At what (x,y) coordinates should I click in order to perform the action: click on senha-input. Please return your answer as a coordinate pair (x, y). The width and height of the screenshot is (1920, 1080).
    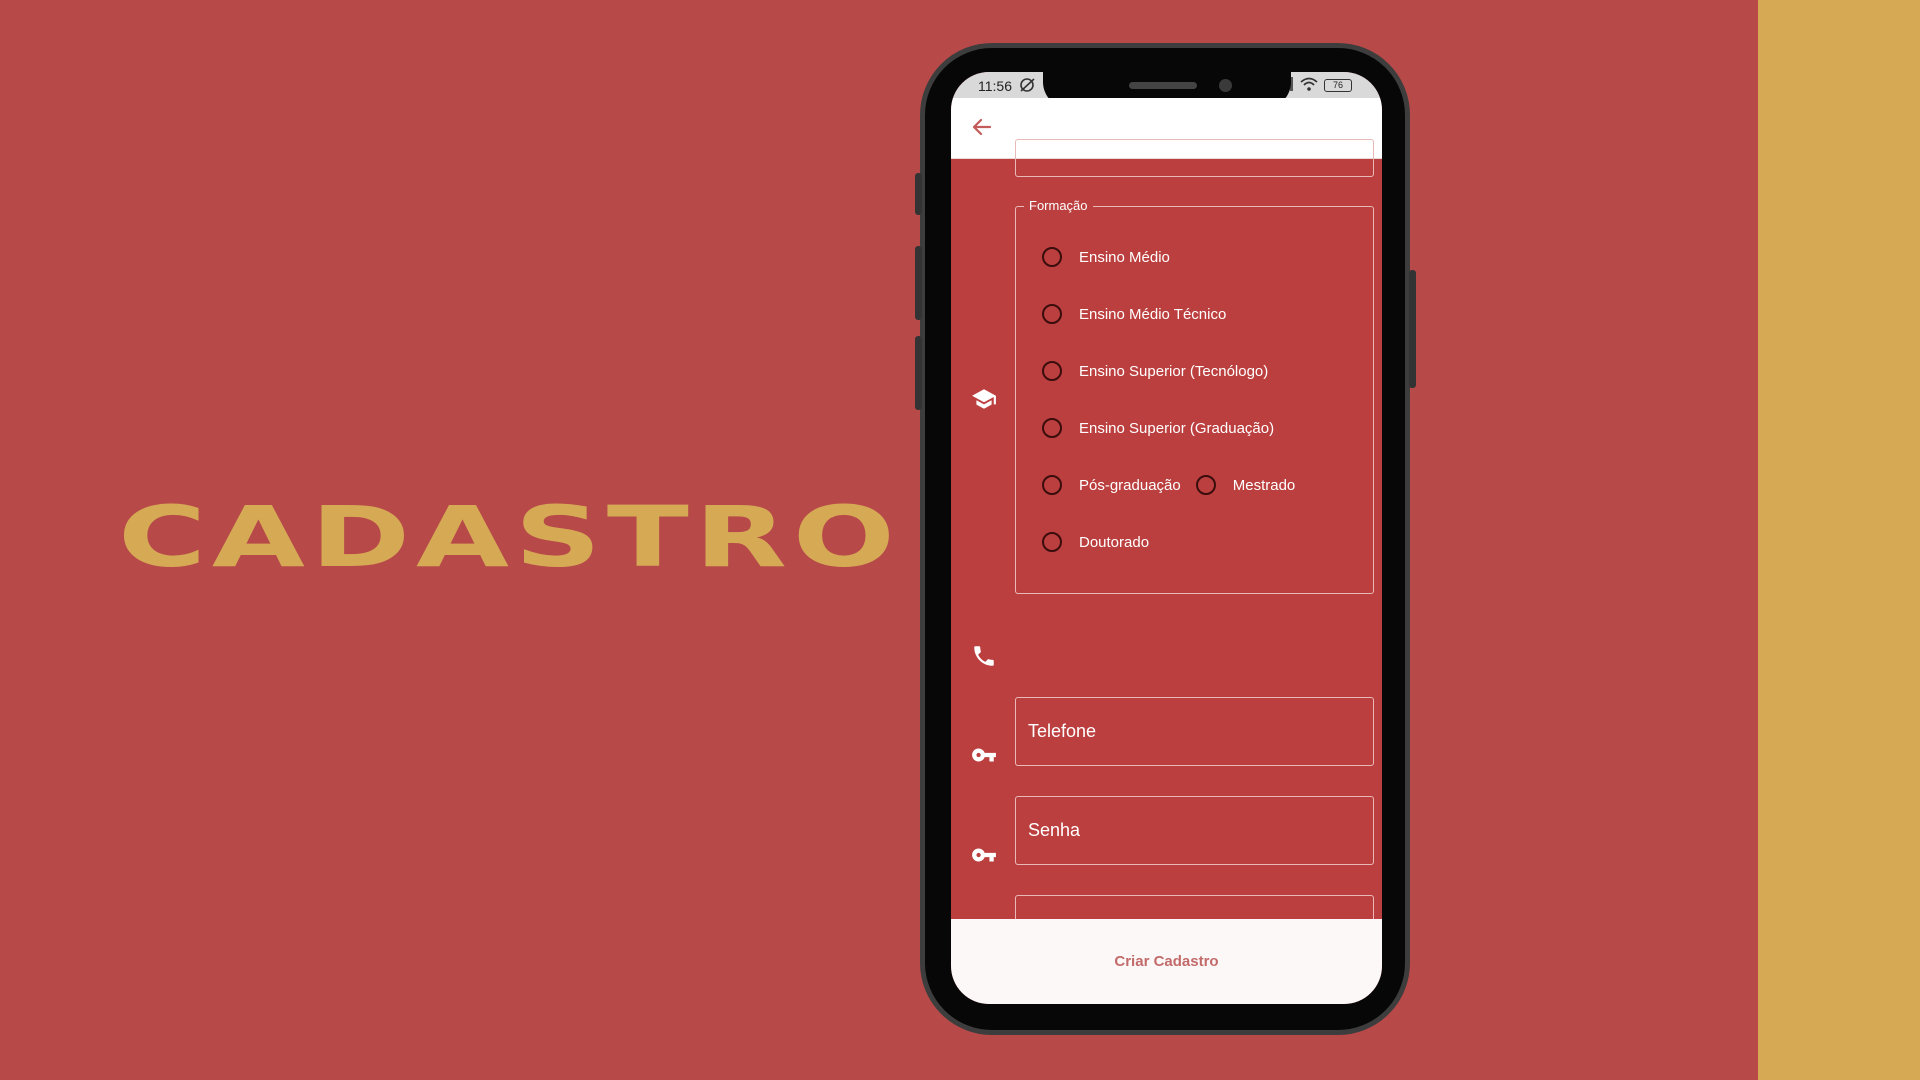
    Looking at the image, I should click on (1194, 830).